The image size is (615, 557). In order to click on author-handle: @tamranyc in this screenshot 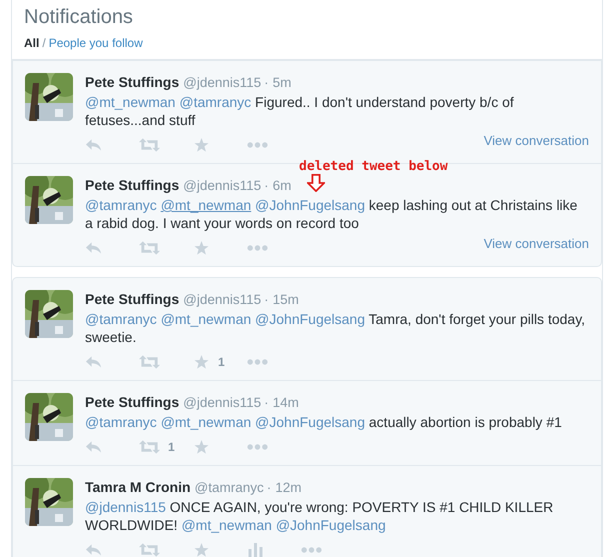, I will do `click(229, 487)`.